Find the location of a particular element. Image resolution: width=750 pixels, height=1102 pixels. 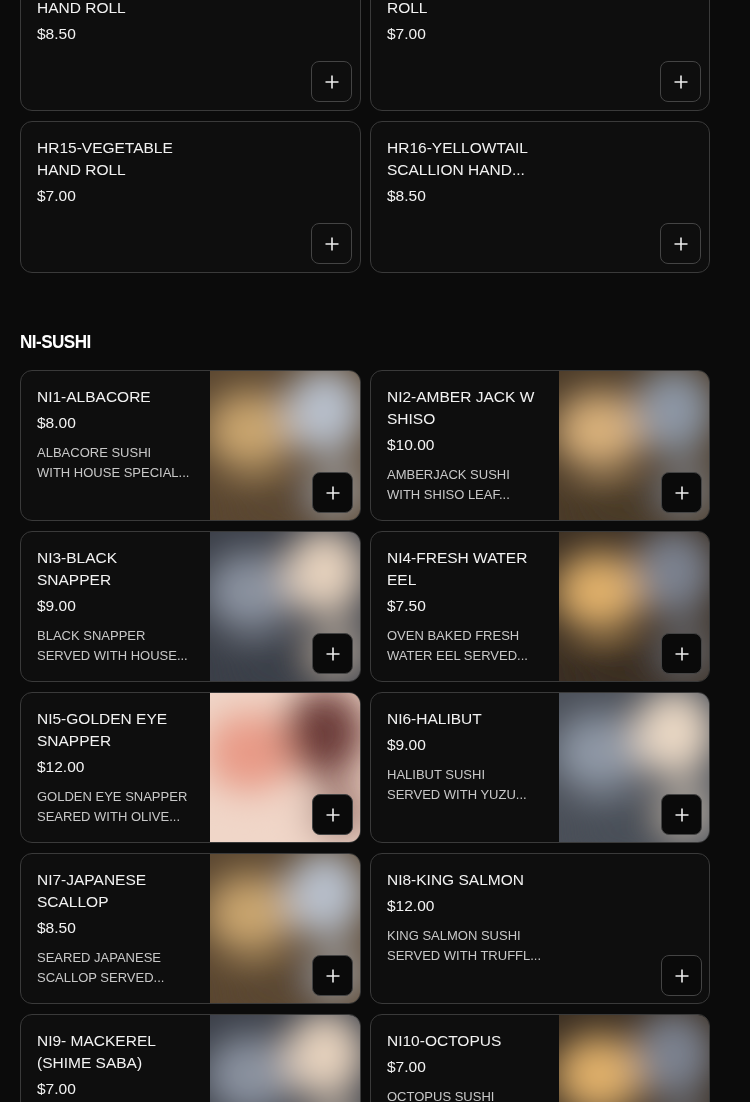

item-name: NI4-FRESH WATER EEL is located at coordinates (458, 569).